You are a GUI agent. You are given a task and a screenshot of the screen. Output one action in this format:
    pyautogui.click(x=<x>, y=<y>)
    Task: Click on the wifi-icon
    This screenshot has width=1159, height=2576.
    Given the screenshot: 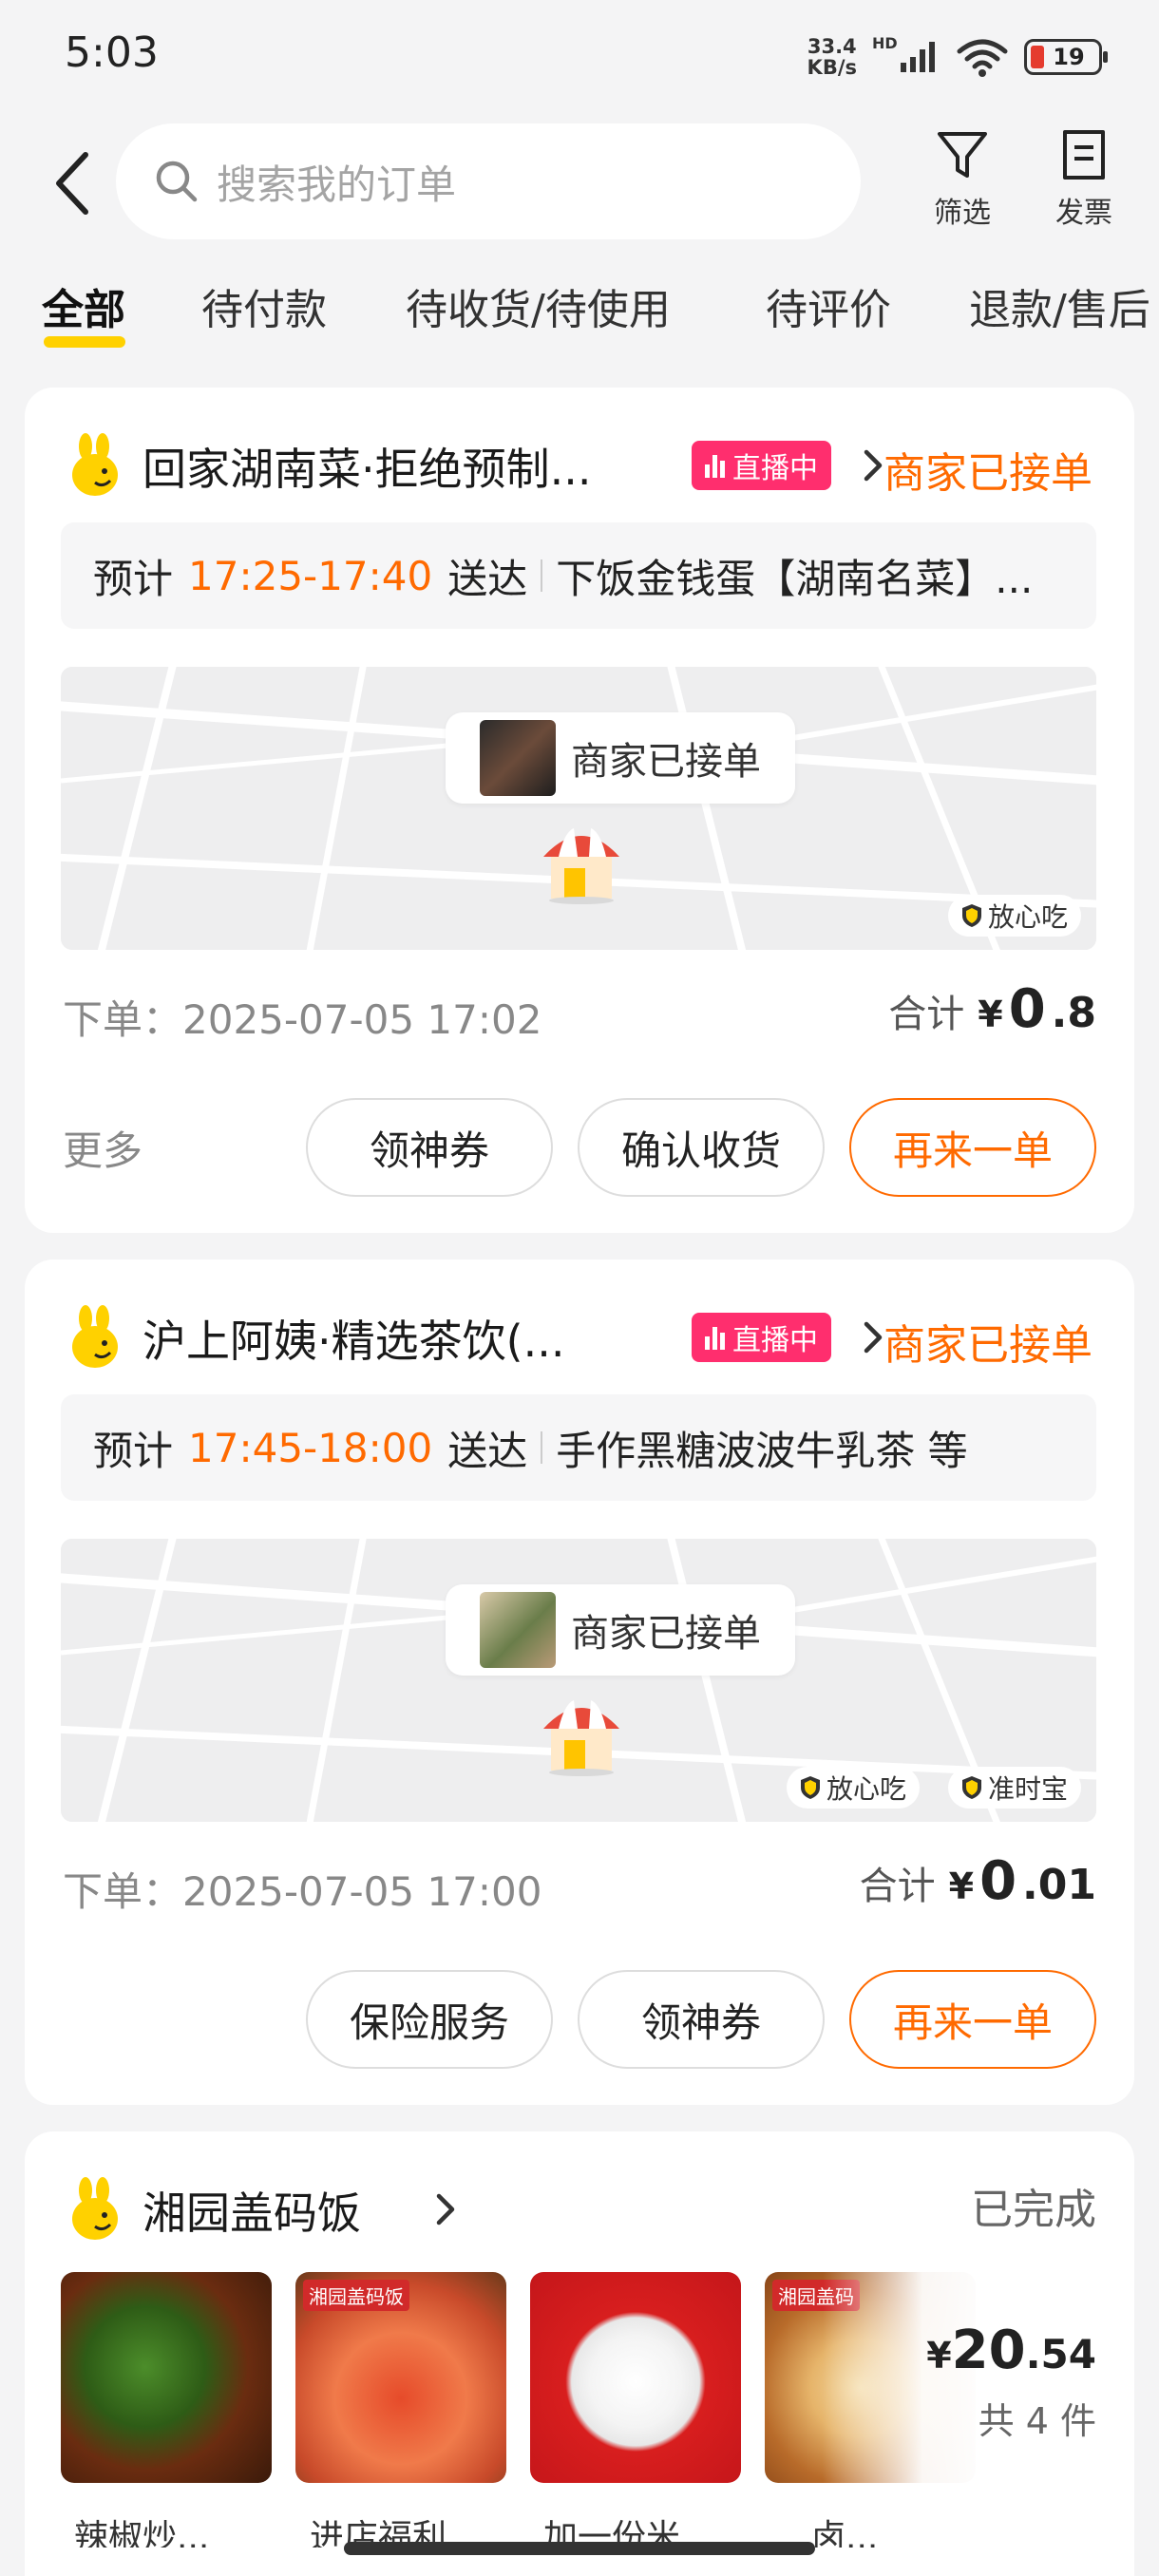 What is the action you would take?
    pyautogui.click(x=982, y=58)
    